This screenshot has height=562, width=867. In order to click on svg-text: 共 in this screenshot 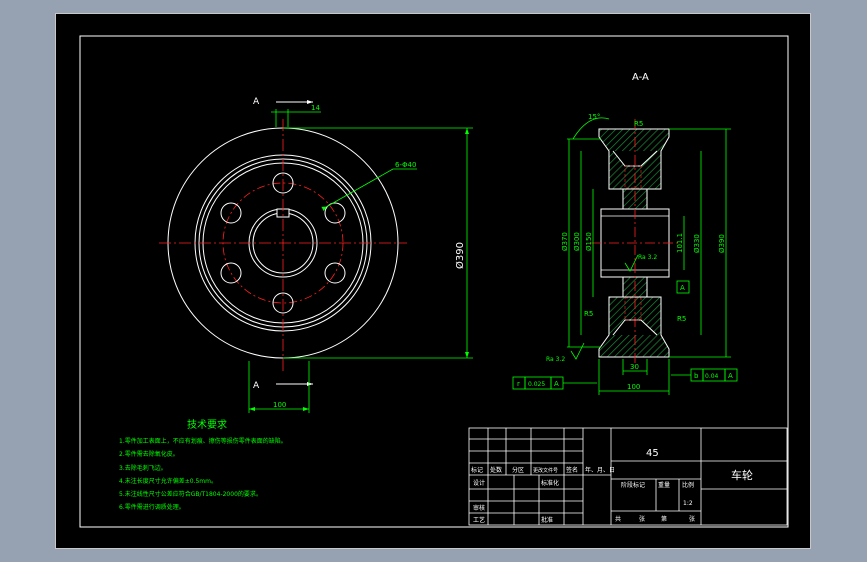, I will do `click(618, 519)`.